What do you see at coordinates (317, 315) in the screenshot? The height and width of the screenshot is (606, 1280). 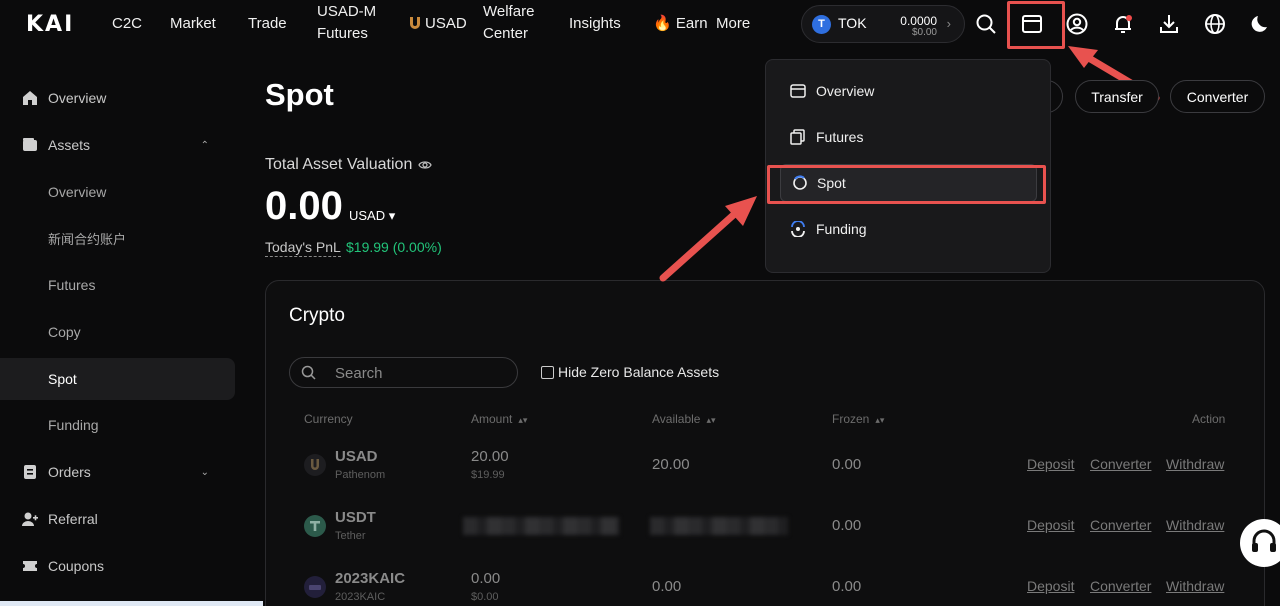 I see `crypto-title: Crypto` at bounding box center [317, 315].